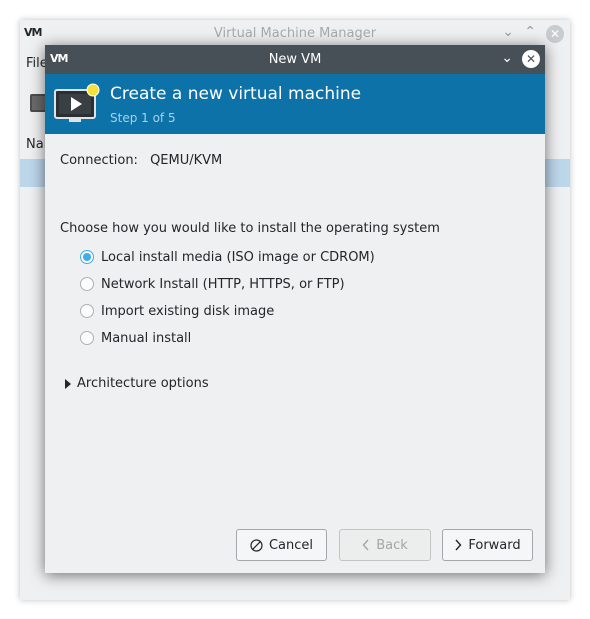 The image size is (590, 619). I want to click on dialog-title: New VM, so click(295, 59).